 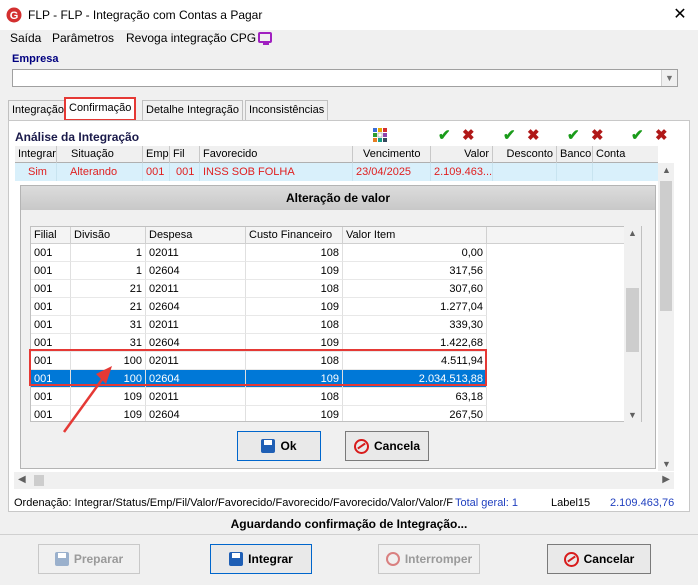 I want to click on cell-valor-item: 1.277,04, so click(x=415, y=307).